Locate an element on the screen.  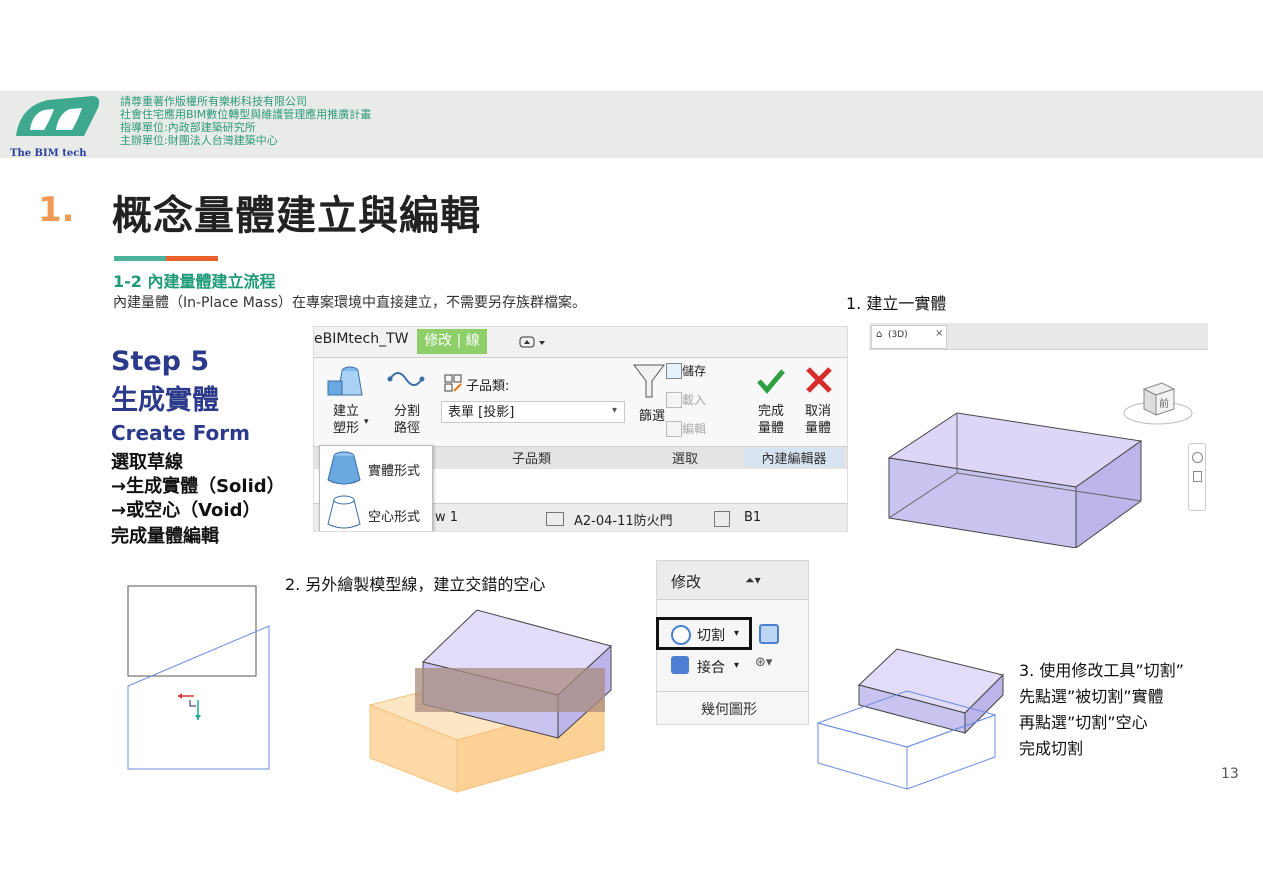
filter-icon is located at coordinates (649, 381).